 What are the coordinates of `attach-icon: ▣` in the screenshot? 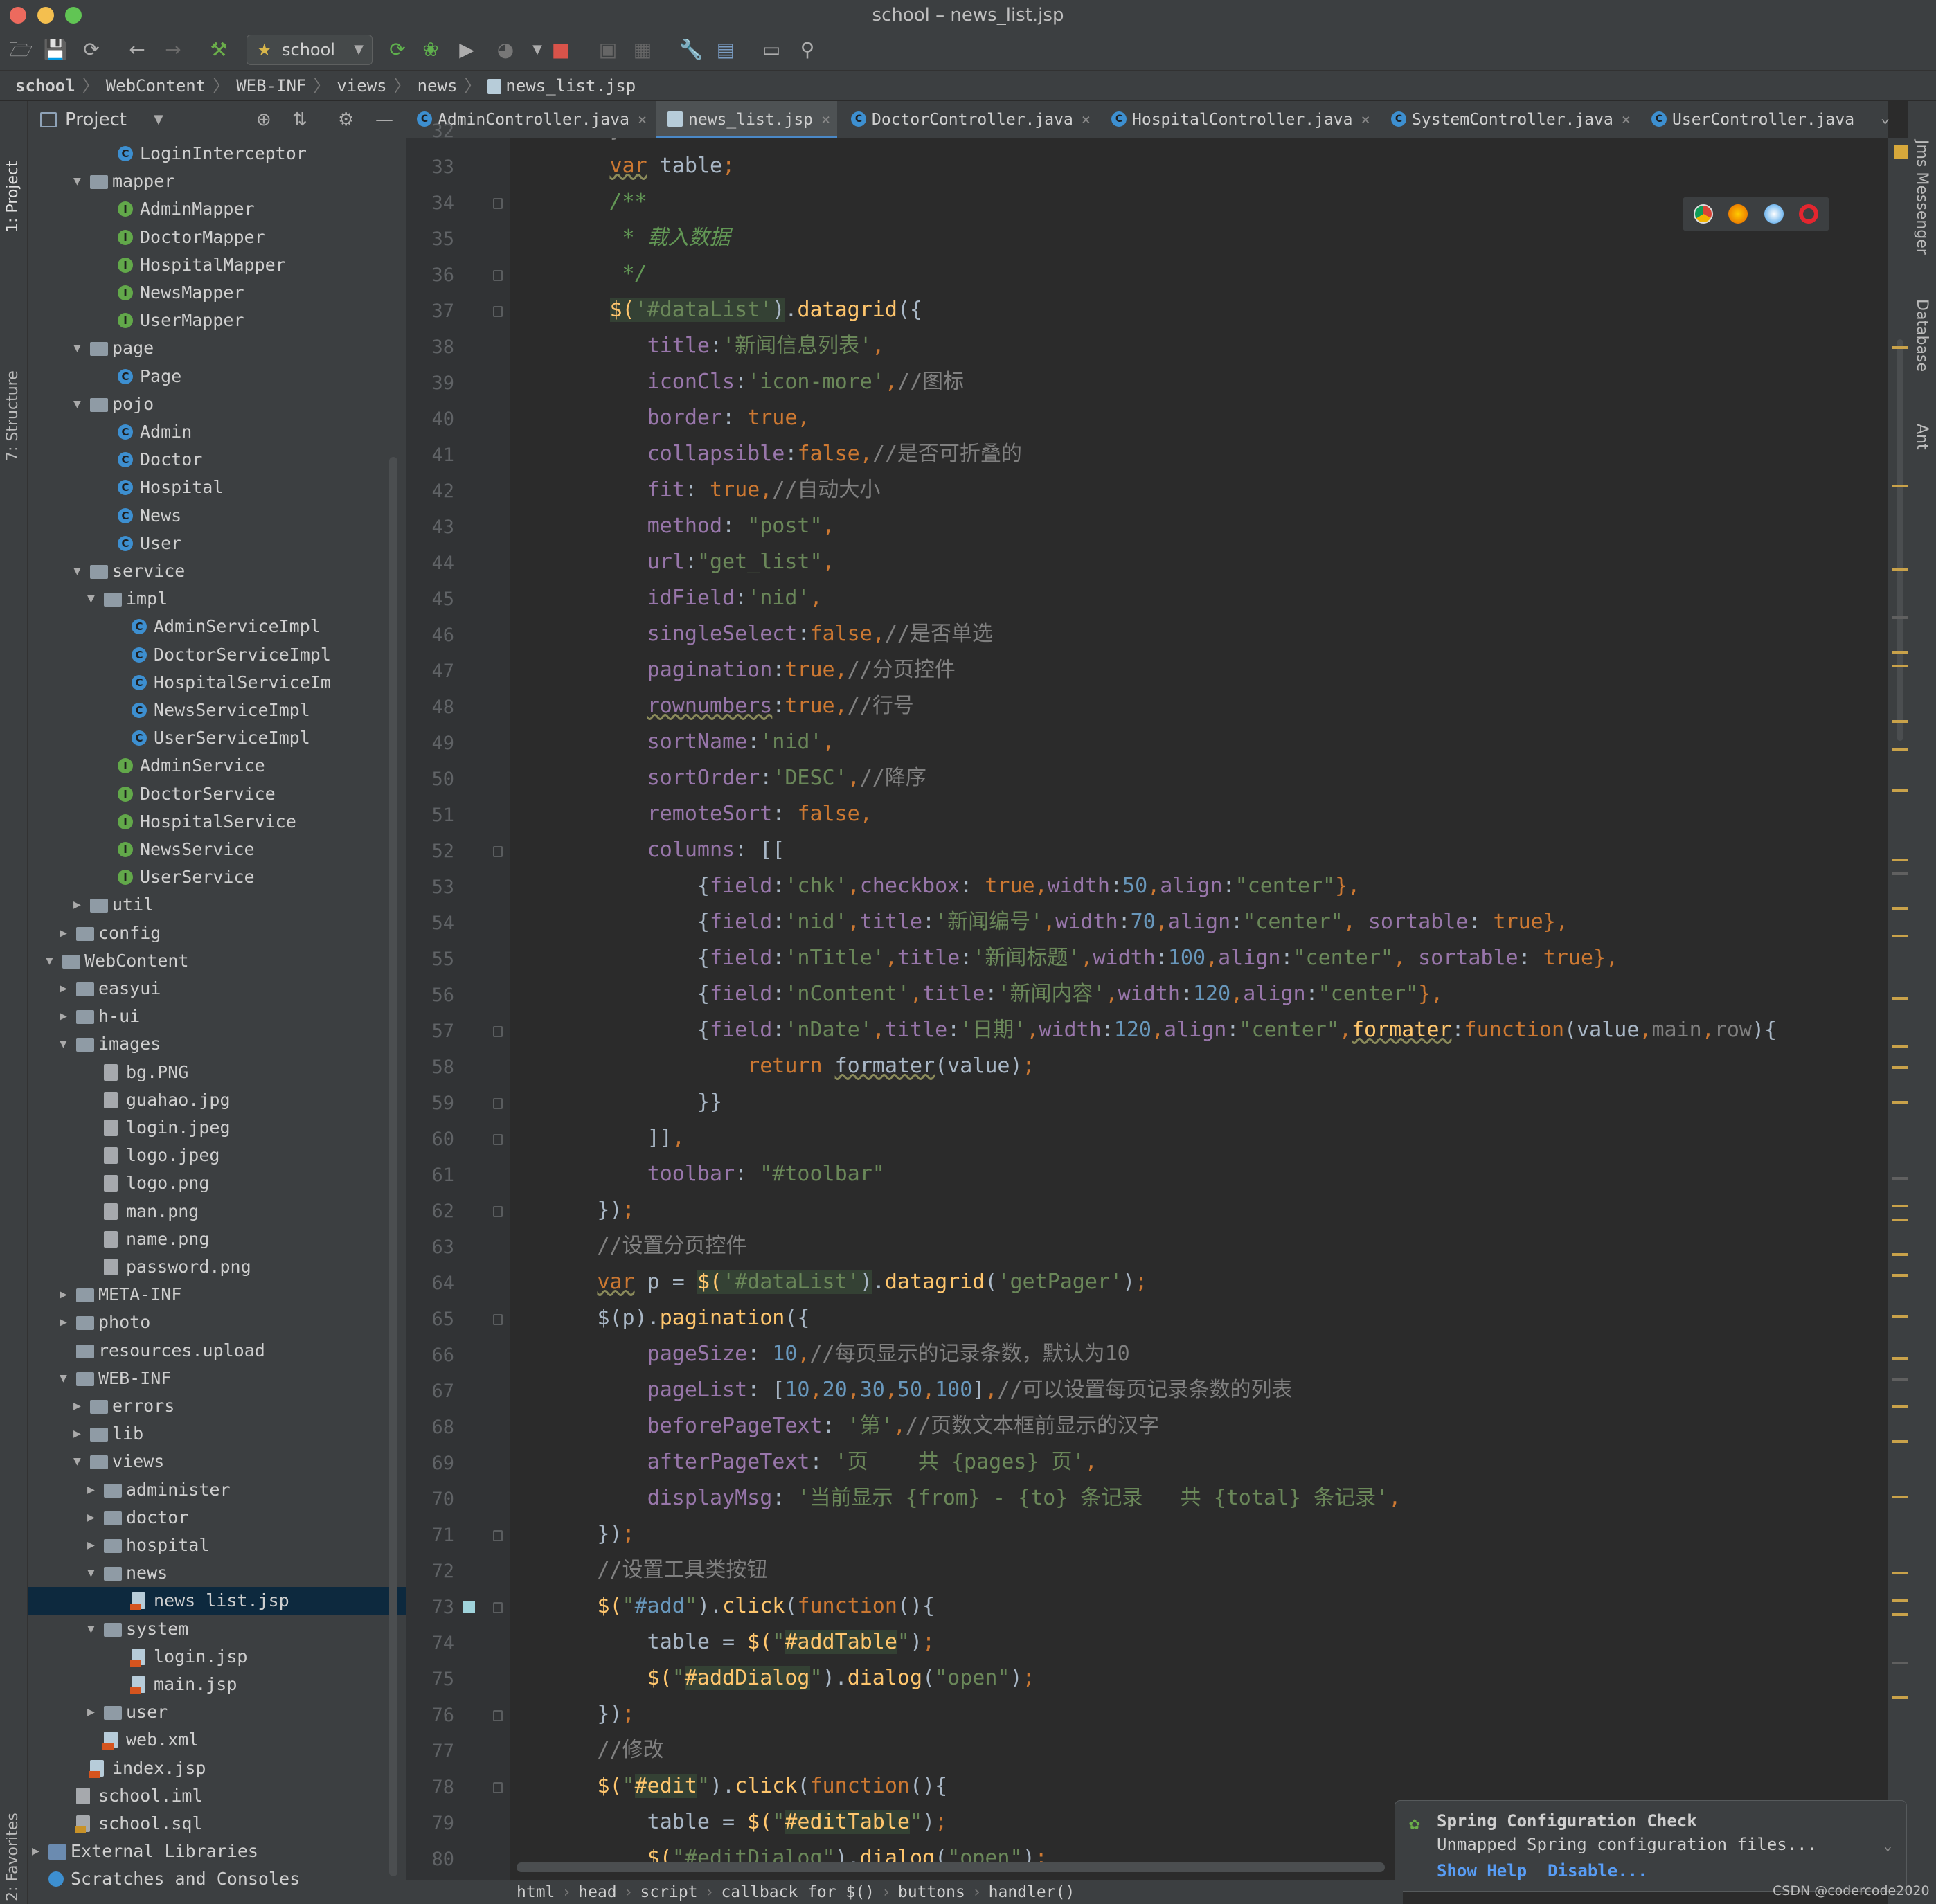 It's located at (607, 49).